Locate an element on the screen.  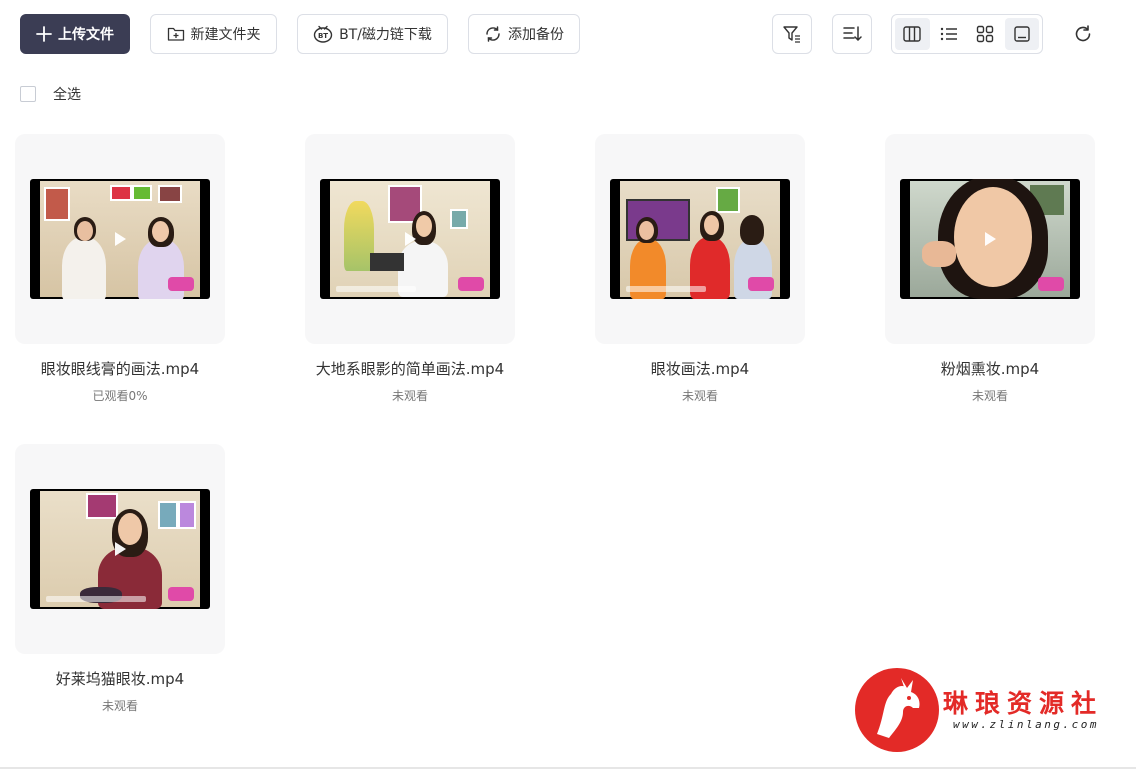
filter-icon is located at coordinates (791, 34).